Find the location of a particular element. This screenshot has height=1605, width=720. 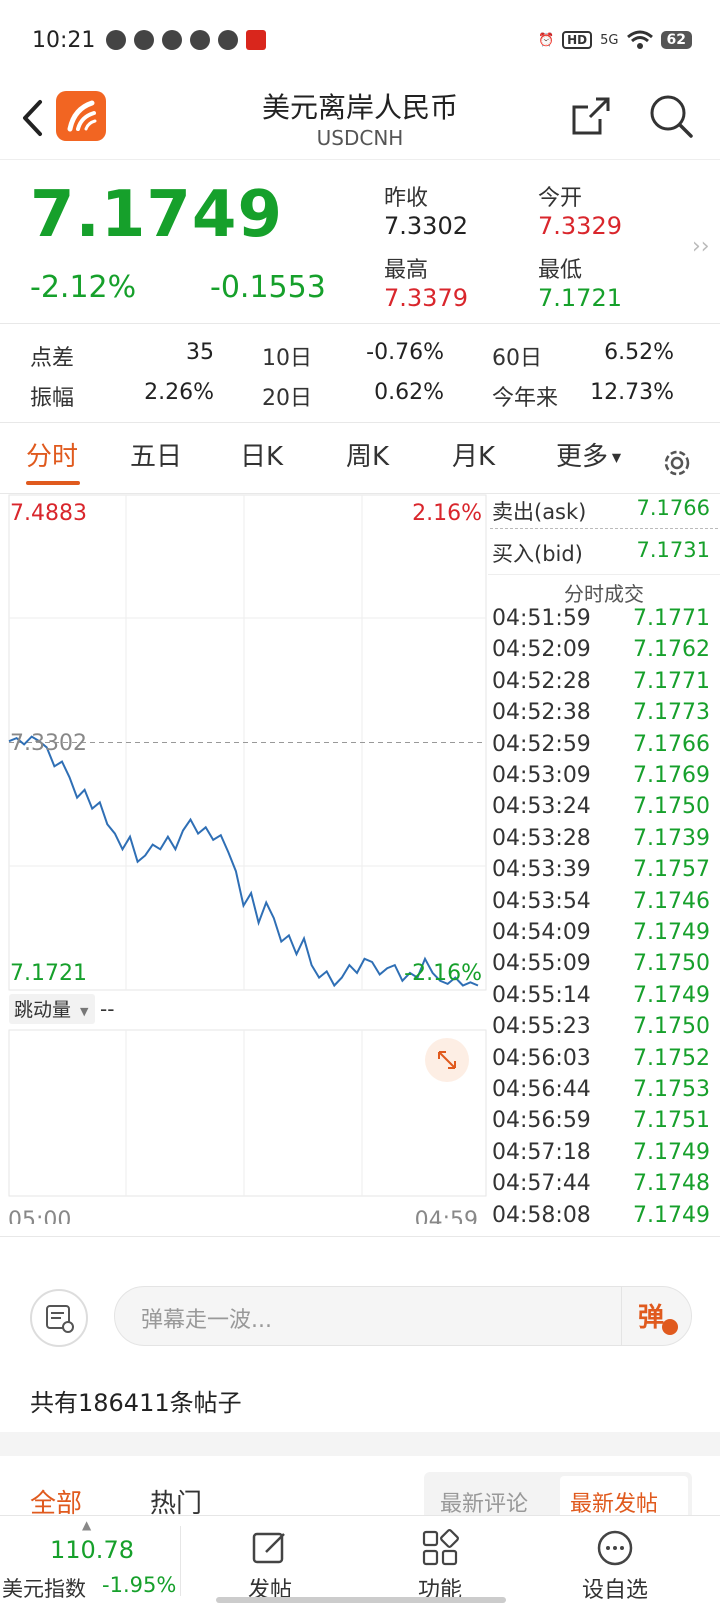

tick-time: 04:58:08 is located at coordinates (541, 1215).